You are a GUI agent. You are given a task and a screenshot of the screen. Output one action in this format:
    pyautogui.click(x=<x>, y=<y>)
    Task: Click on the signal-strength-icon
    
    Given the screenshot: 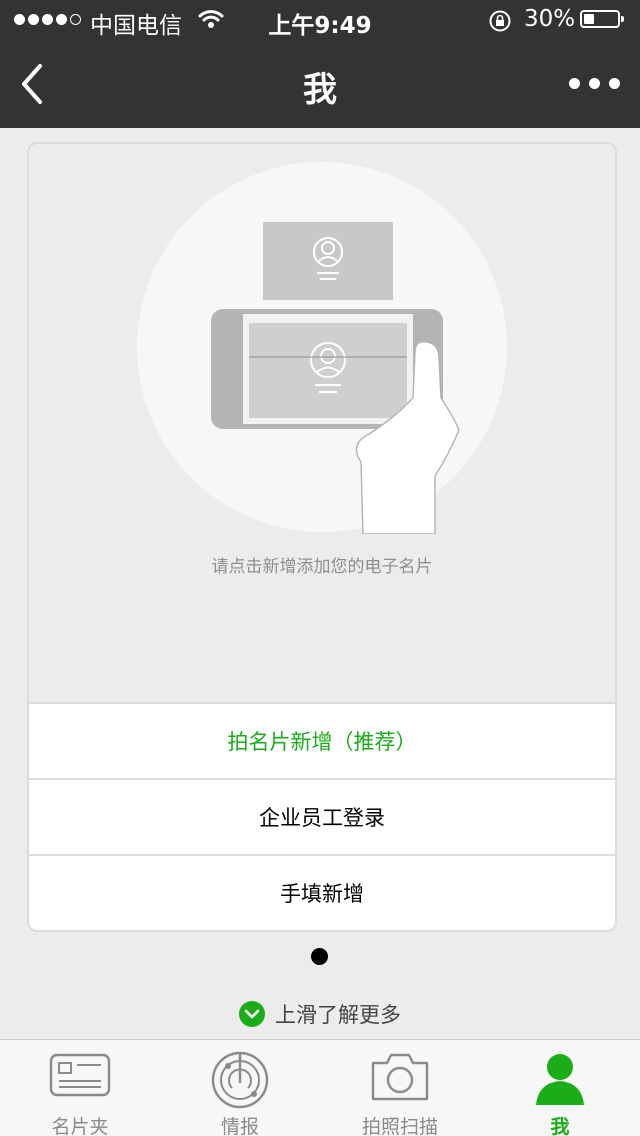 What is the action you would take?
    pyautogui.click(x=47, y=19)
    